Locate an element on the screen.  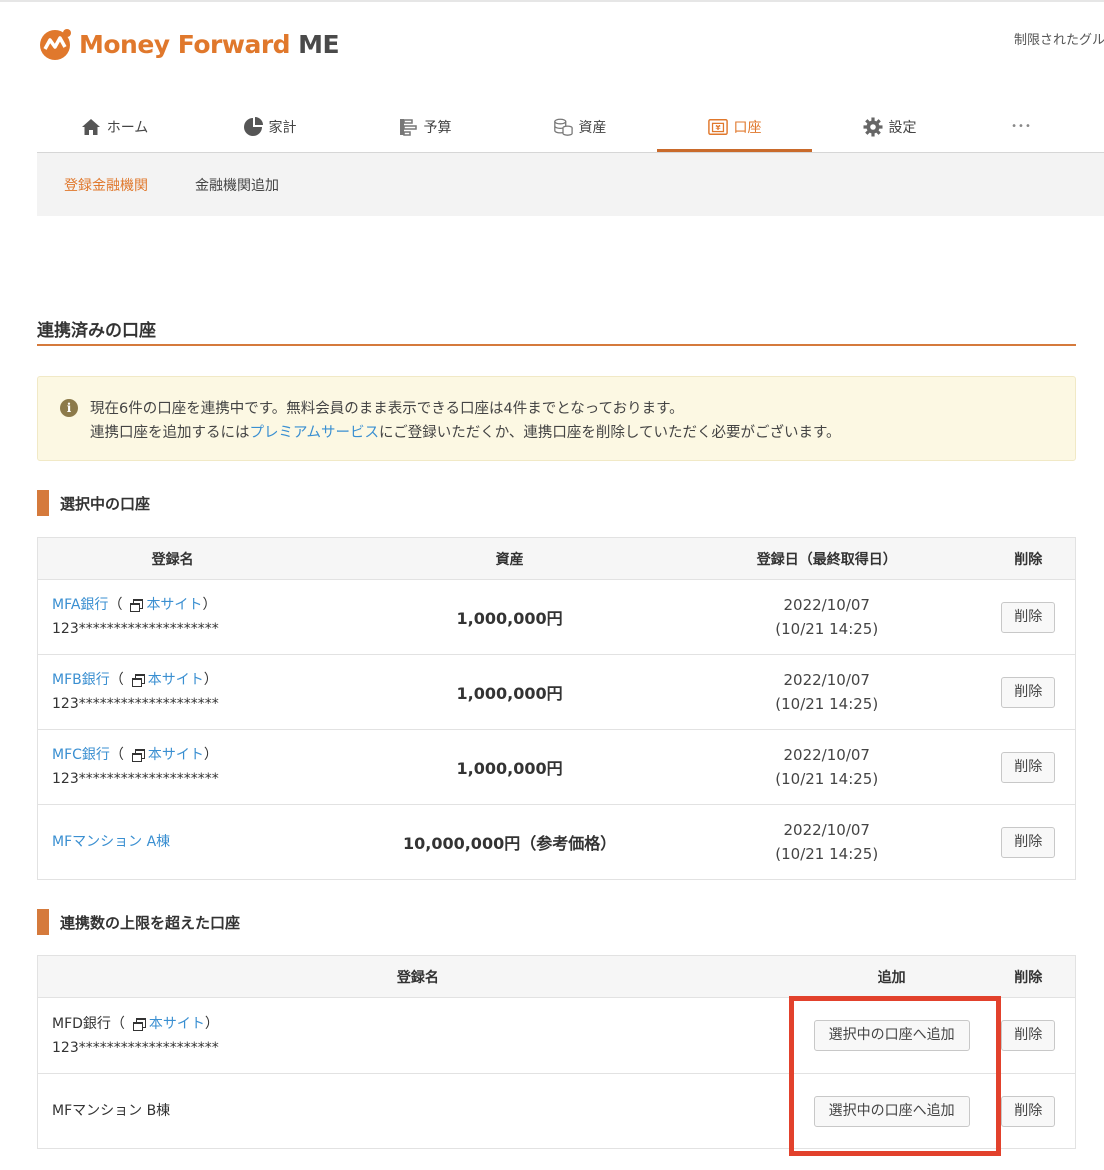
nav-assets: 資産 is located at coordinates (579, 126).